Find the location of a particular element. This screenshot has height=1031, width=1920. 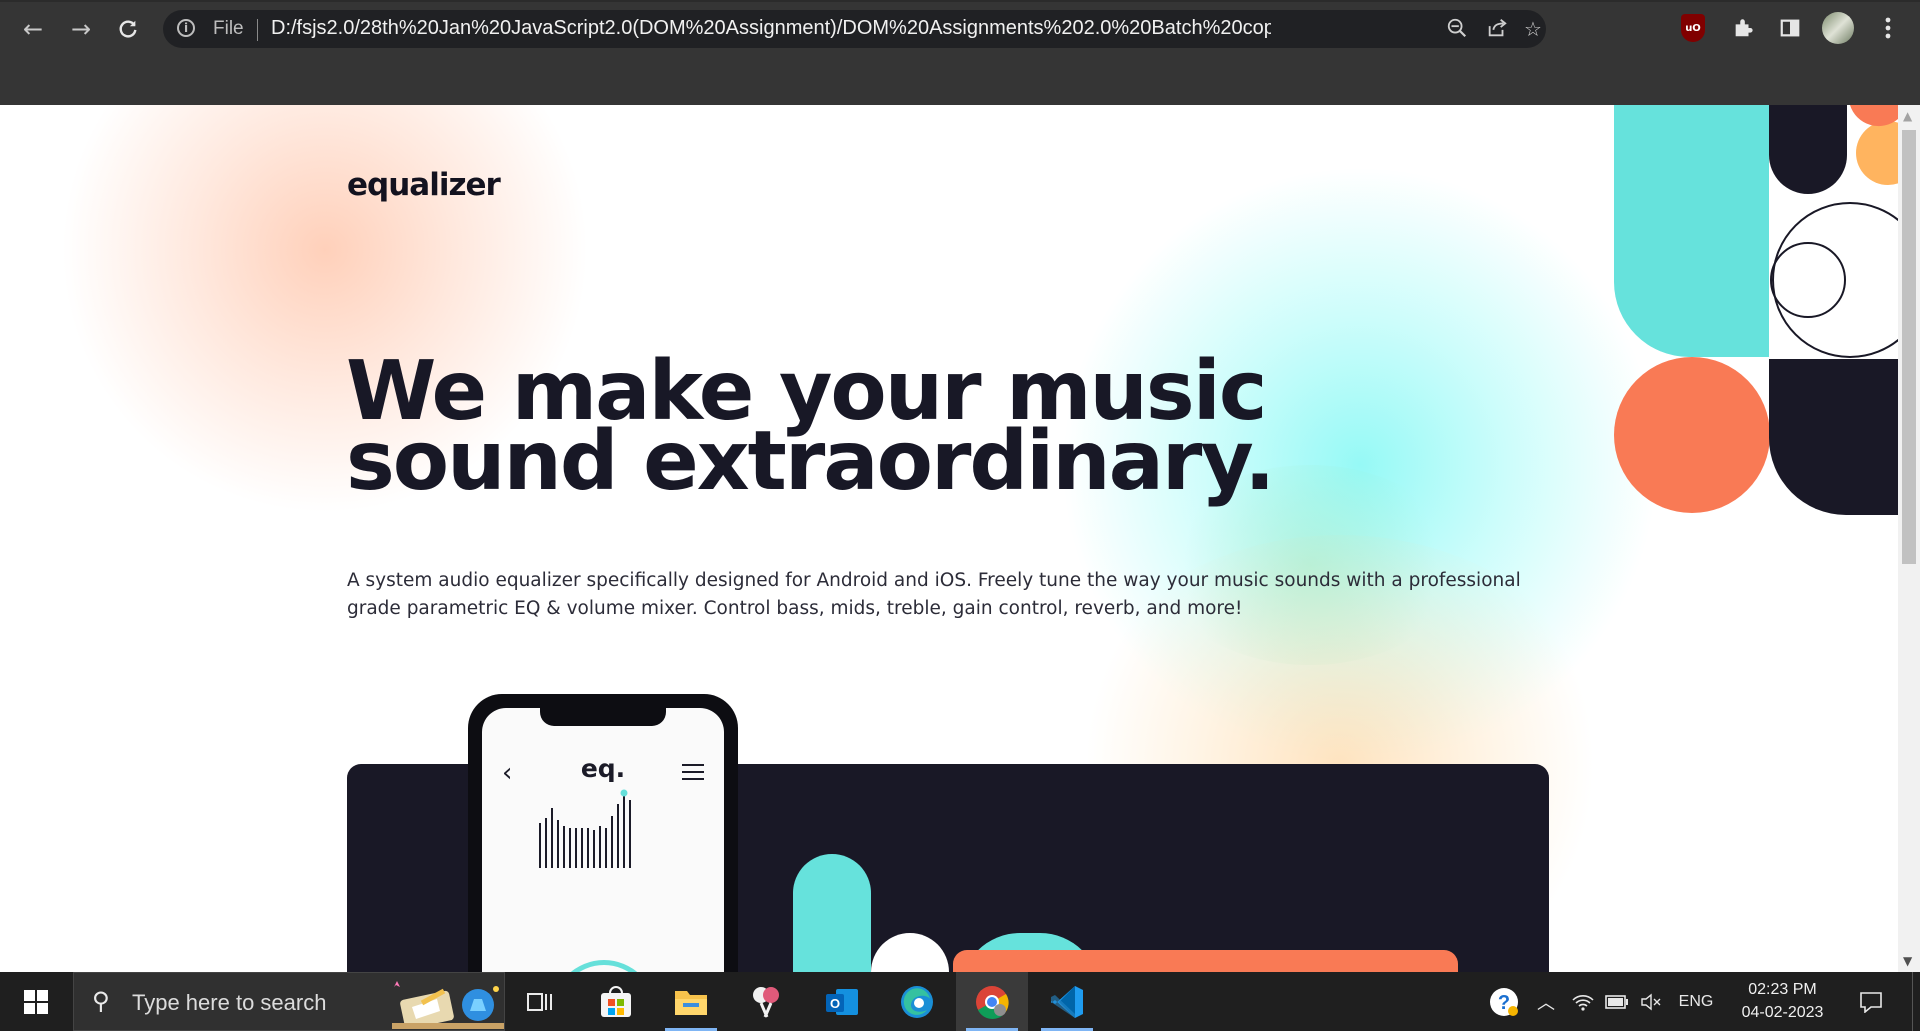

zoom-icon is located at coordinates (1457, 29).